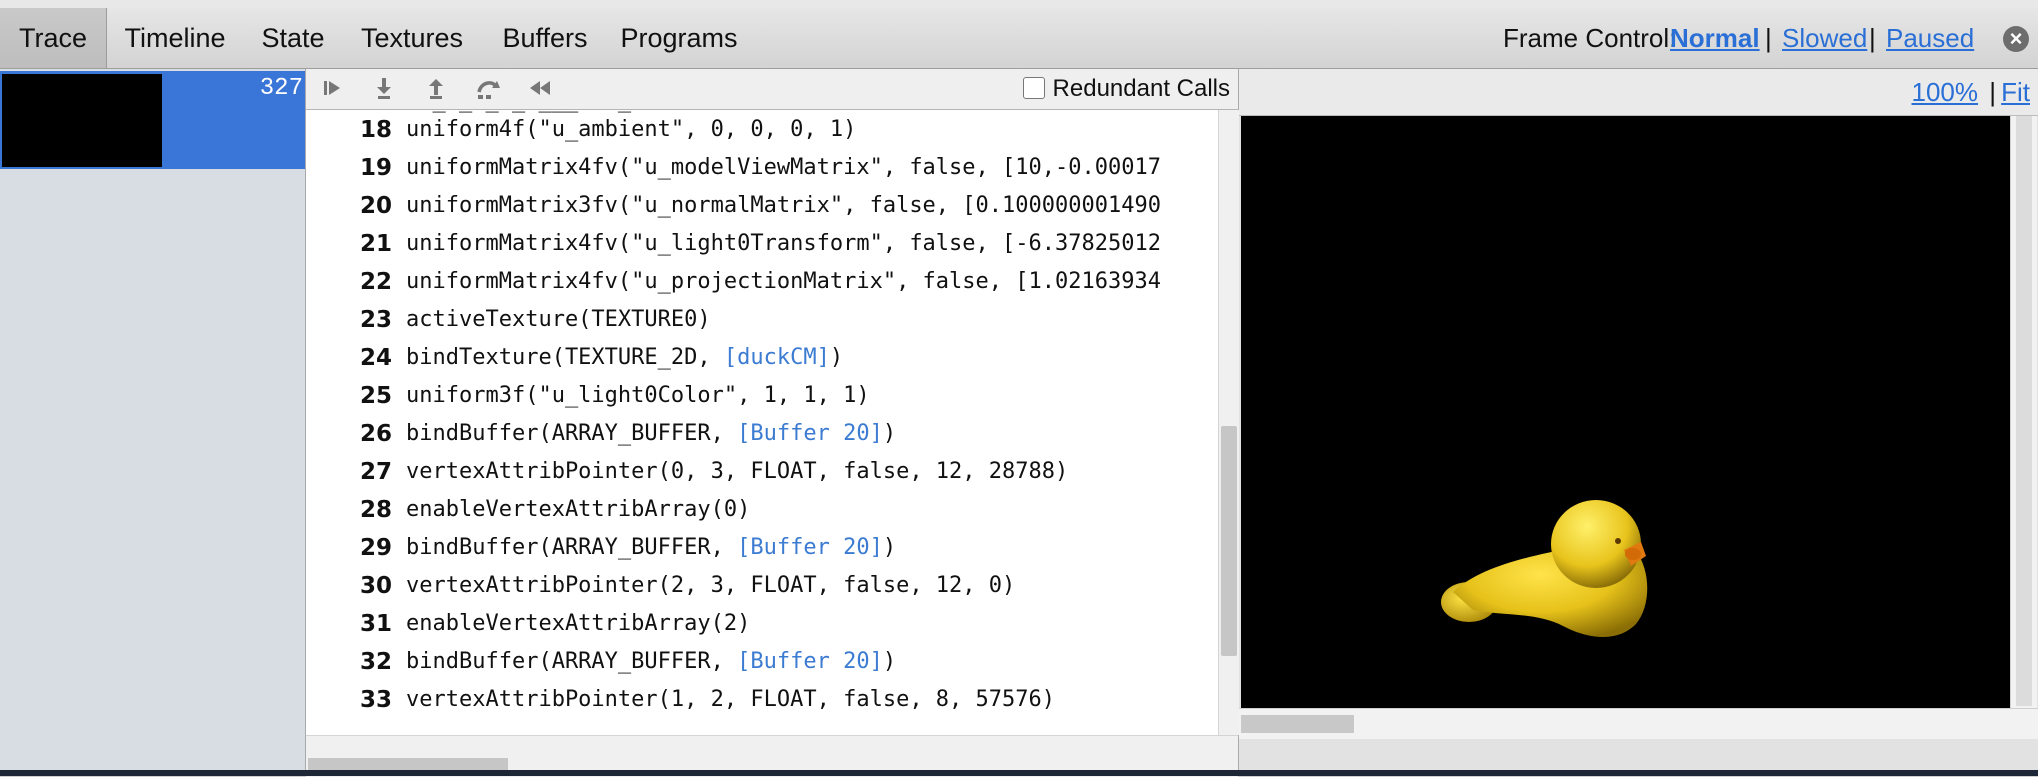  I want to click on frame-item: 327, so click(152, 120).